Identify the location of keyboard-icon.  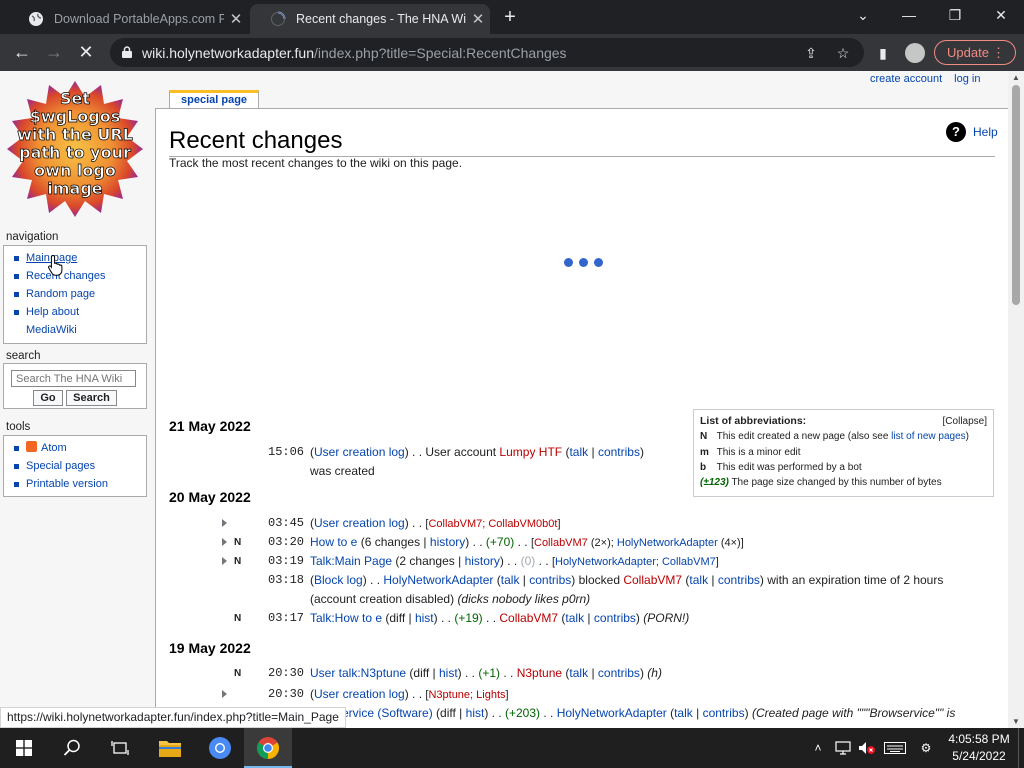
(895, 748).